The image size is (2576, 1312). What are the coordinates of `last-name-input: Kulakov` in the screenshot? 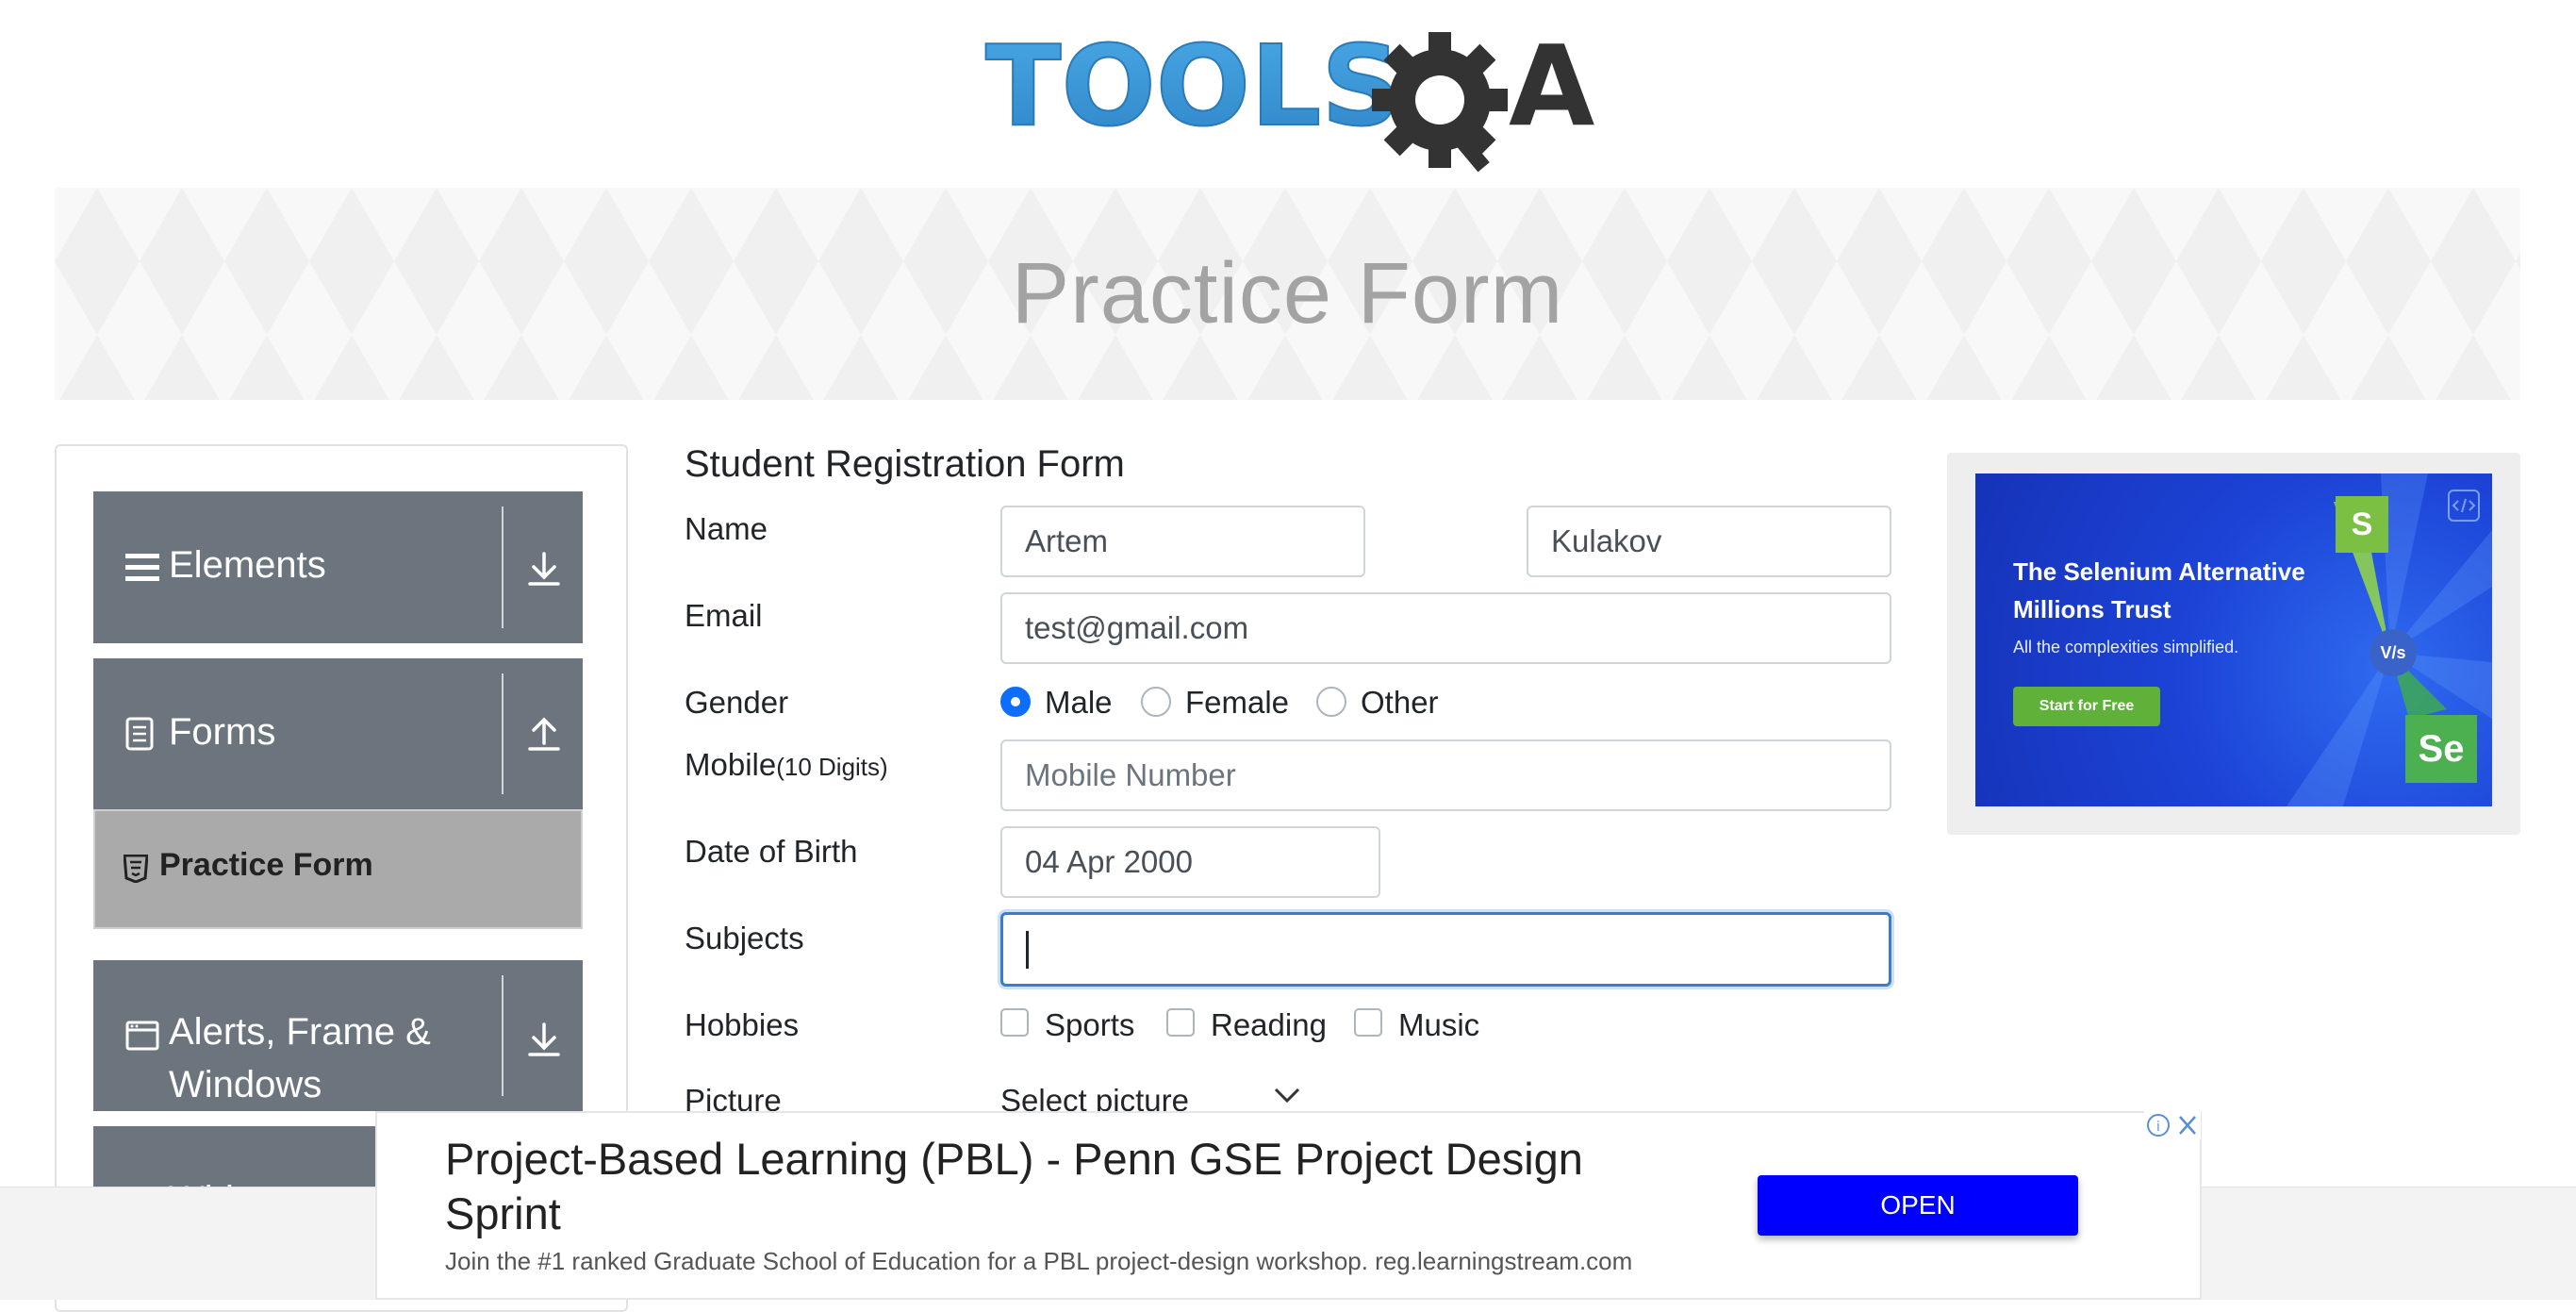 It's located at (1709, 542).